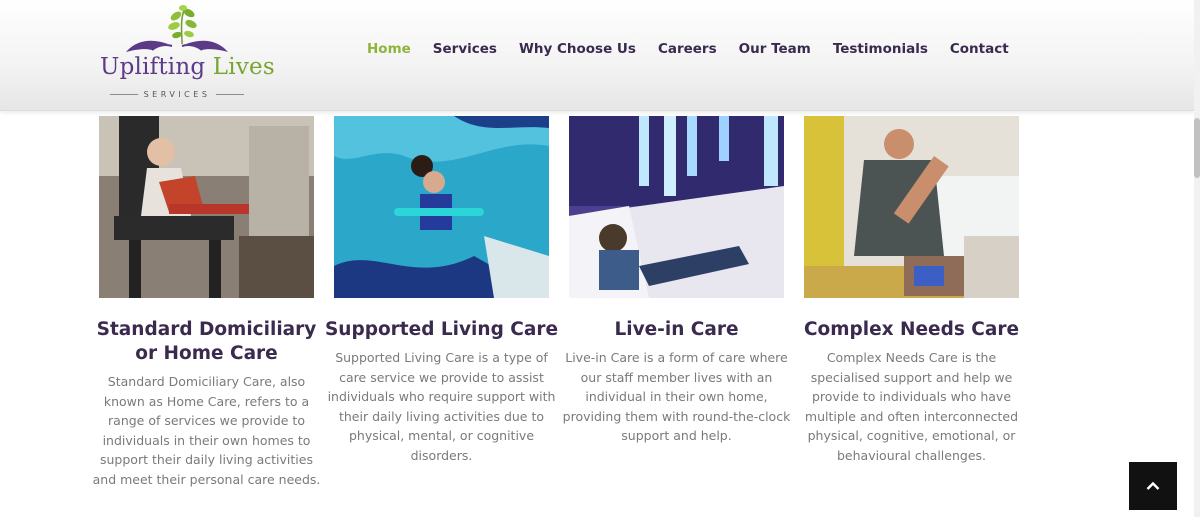 The width and height of the screenshot is (1200, 517). What do you see at coordinates (240, 67) in the screenshot?
I see `brand-name-second: Lives` at bounding box center [240, 67].